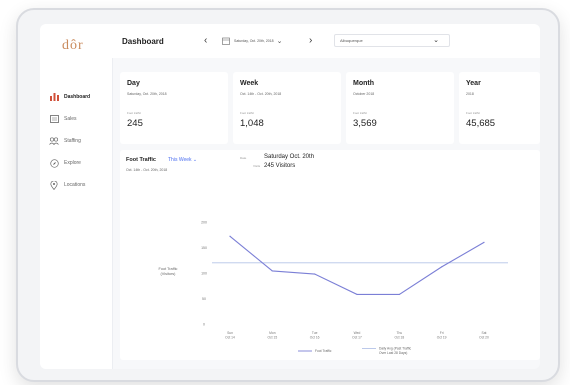  I want to click on x-tick-label: Oct 16, so click(315, 338).